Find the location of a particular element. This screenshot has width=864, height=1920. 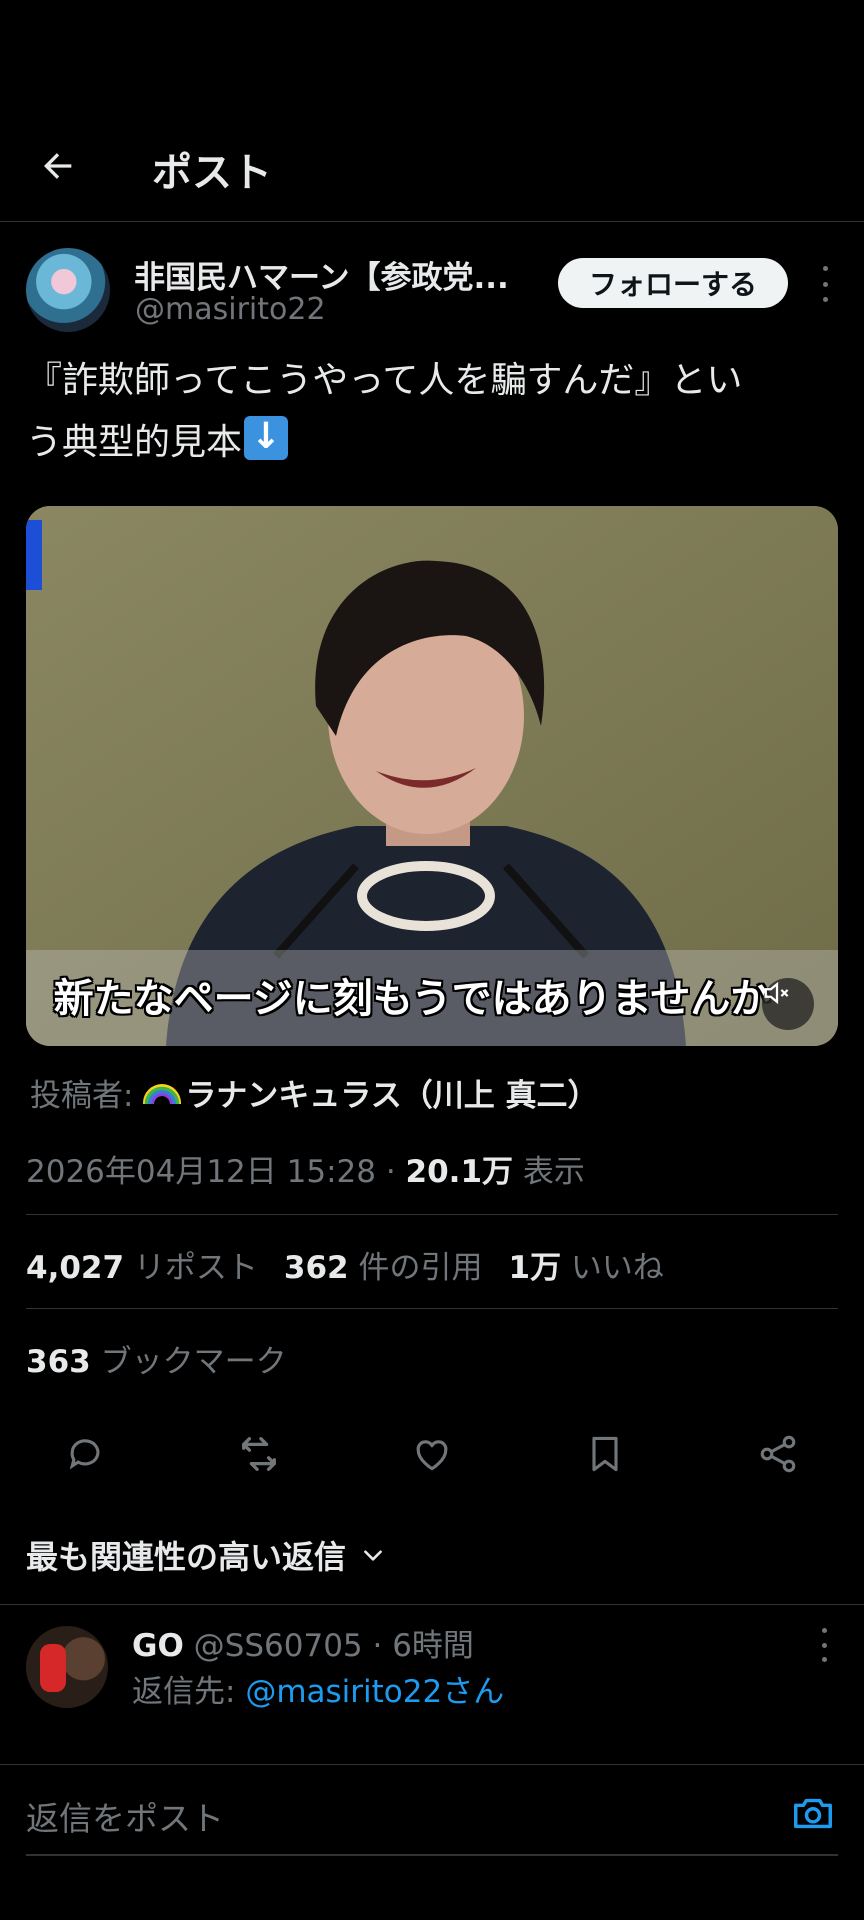

reply-input-placeholder: 返信をポスト is located at coordinates (125, 1816).